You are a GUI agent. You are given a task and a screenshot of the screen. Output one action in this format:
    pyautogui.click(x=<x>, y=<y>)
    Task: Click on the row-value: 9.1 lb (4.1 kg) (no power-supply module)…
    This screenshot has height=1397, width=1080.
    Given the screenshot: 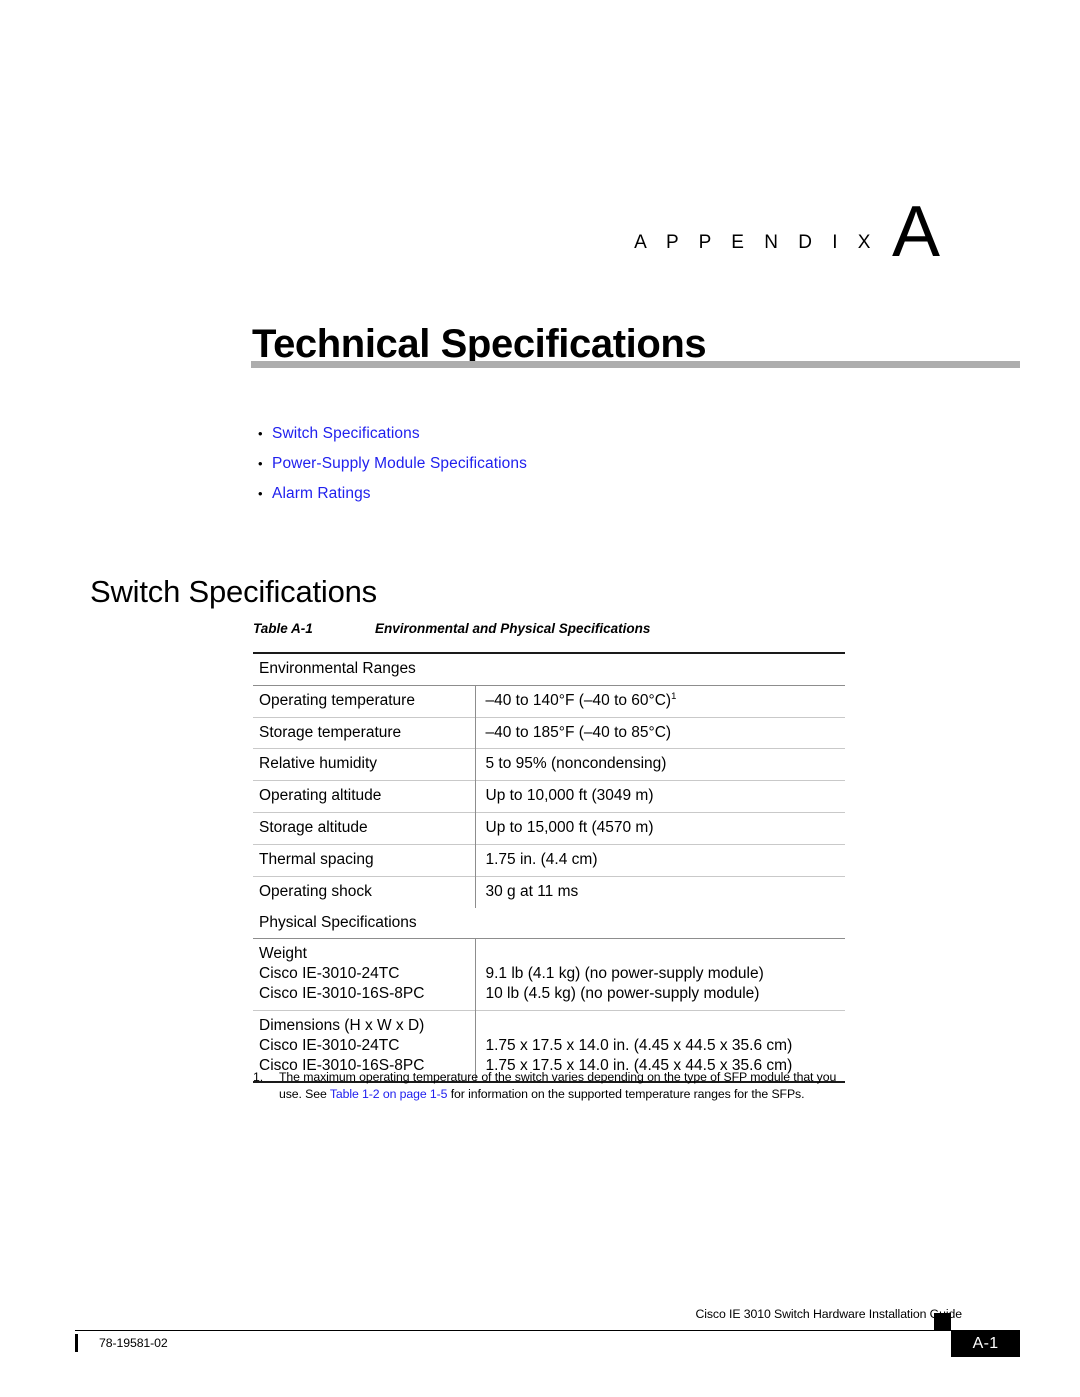 What is the action you would take?
    pyautogui.click(x=660, y=974)
    